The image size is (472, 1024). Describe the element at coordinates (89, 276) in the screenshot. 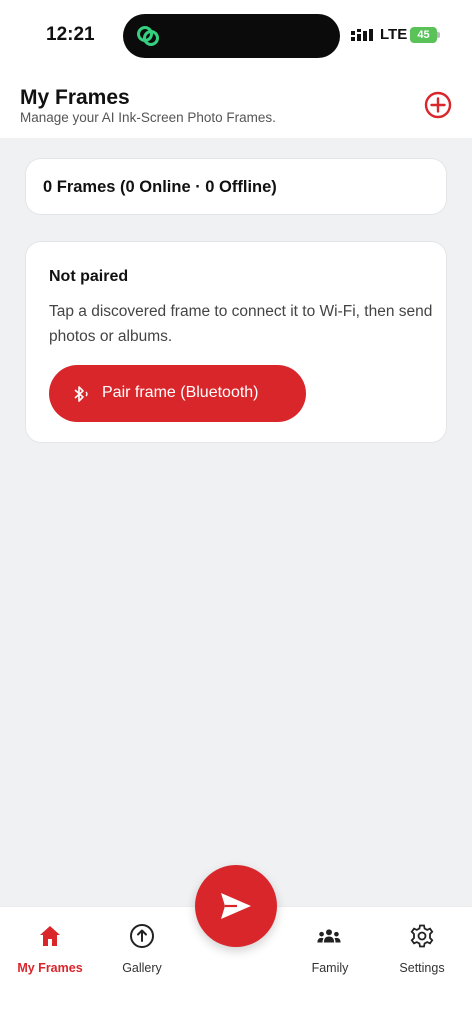

I see `pairing-title: Not paired` at that location.